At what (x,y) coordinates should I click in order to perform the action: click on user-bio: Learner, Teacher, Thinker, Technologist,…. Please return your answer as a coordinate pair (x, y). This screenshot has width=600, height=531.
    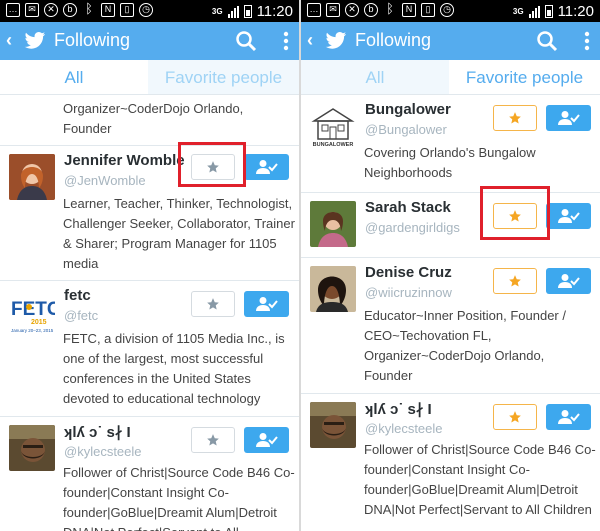
    Looking at the image, I should click on (179, 233).